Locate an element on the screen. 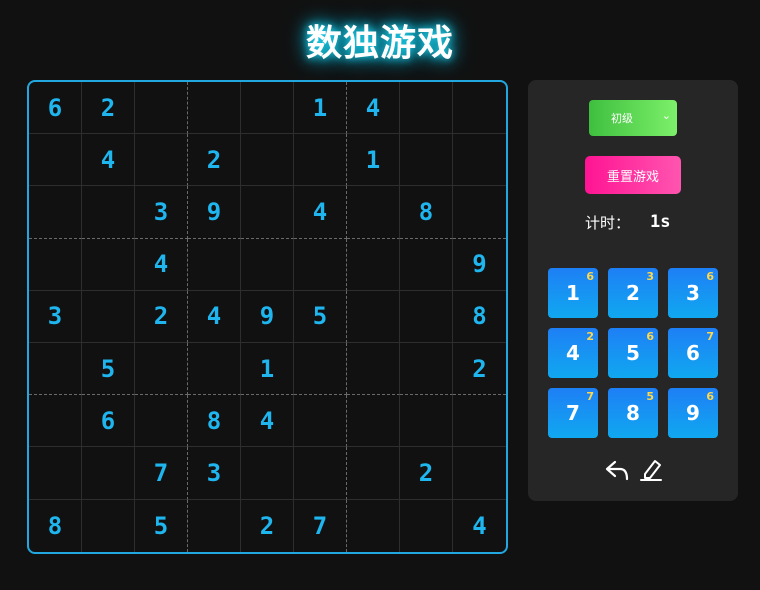 Image resolution: width=760 pixels, height=590 pixels. number-button-5: 56 is located at coordinates (633, 353).